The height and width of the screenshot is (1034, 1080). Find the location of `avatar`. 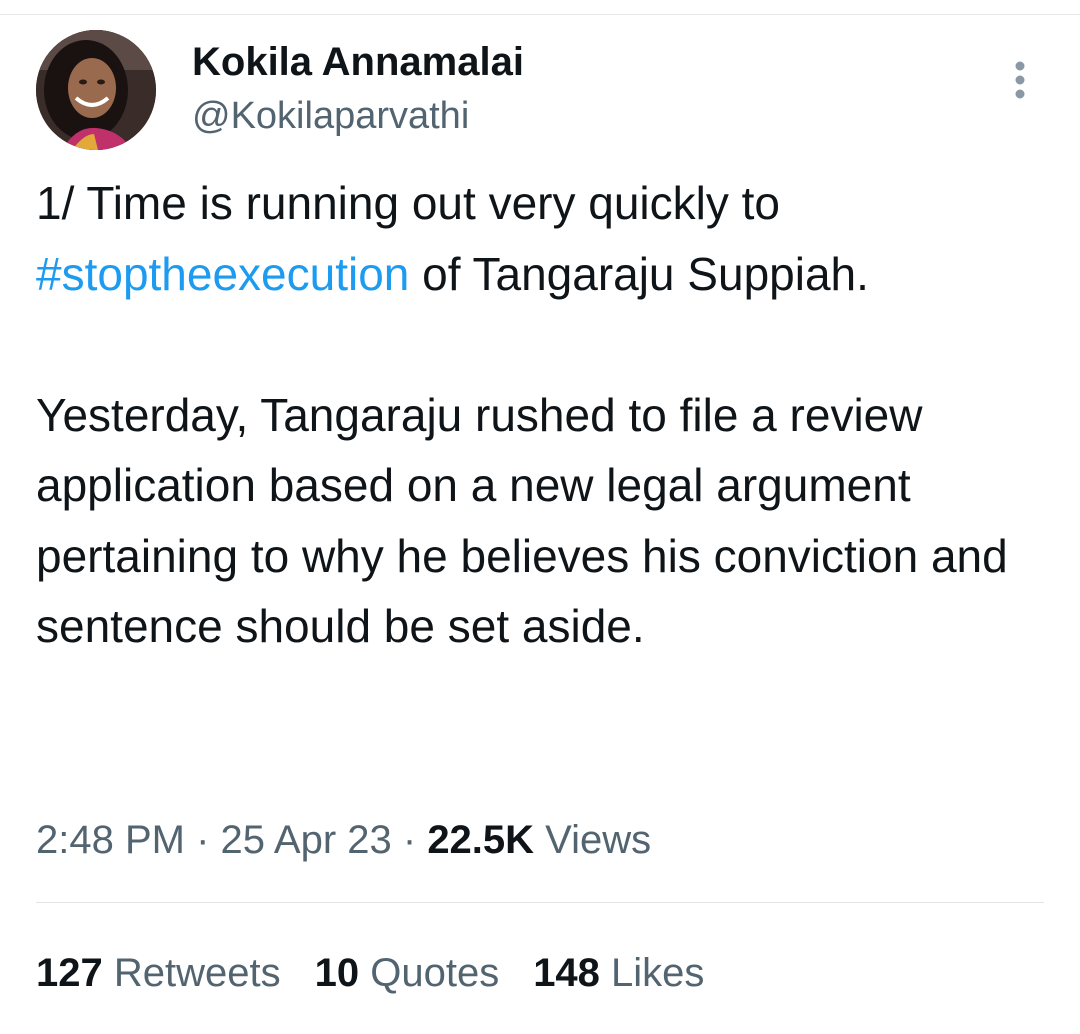

avatar is located at coordinates (96, 90).